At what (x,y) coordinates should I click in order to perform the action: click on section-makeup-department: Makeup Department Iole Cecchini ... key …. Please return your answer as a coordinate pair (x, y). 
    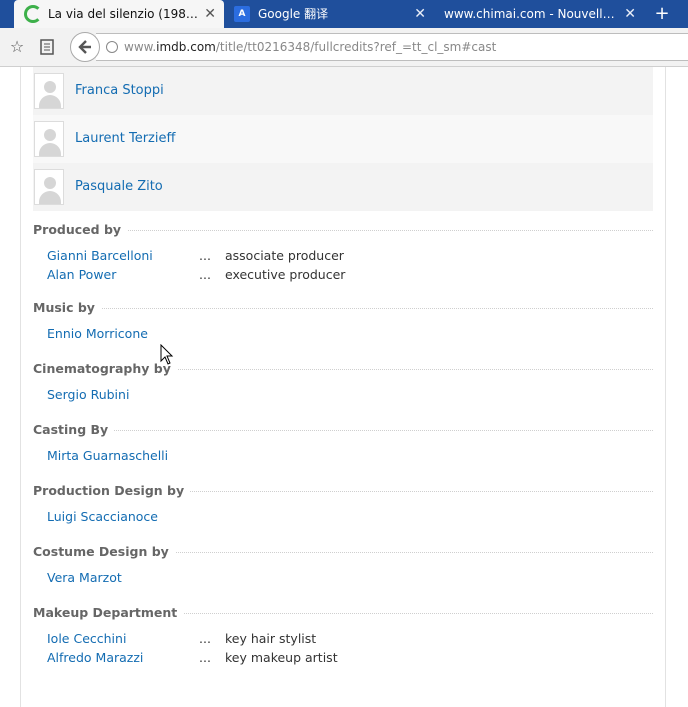
    Looking at the image, I should click on (343, 635).